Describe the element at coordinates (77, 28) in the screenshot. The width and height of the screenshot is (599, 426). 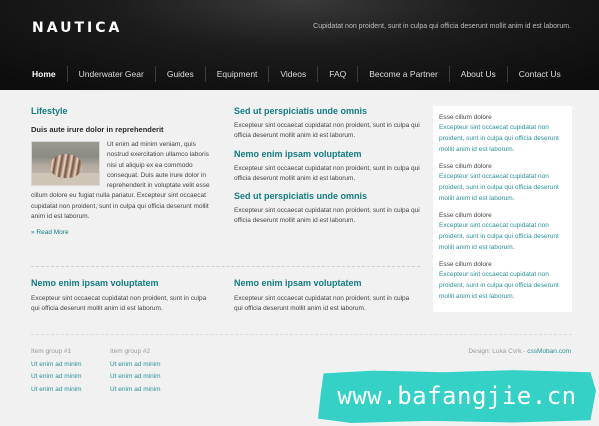
I see `site-logo: NAUTICA` at that location.